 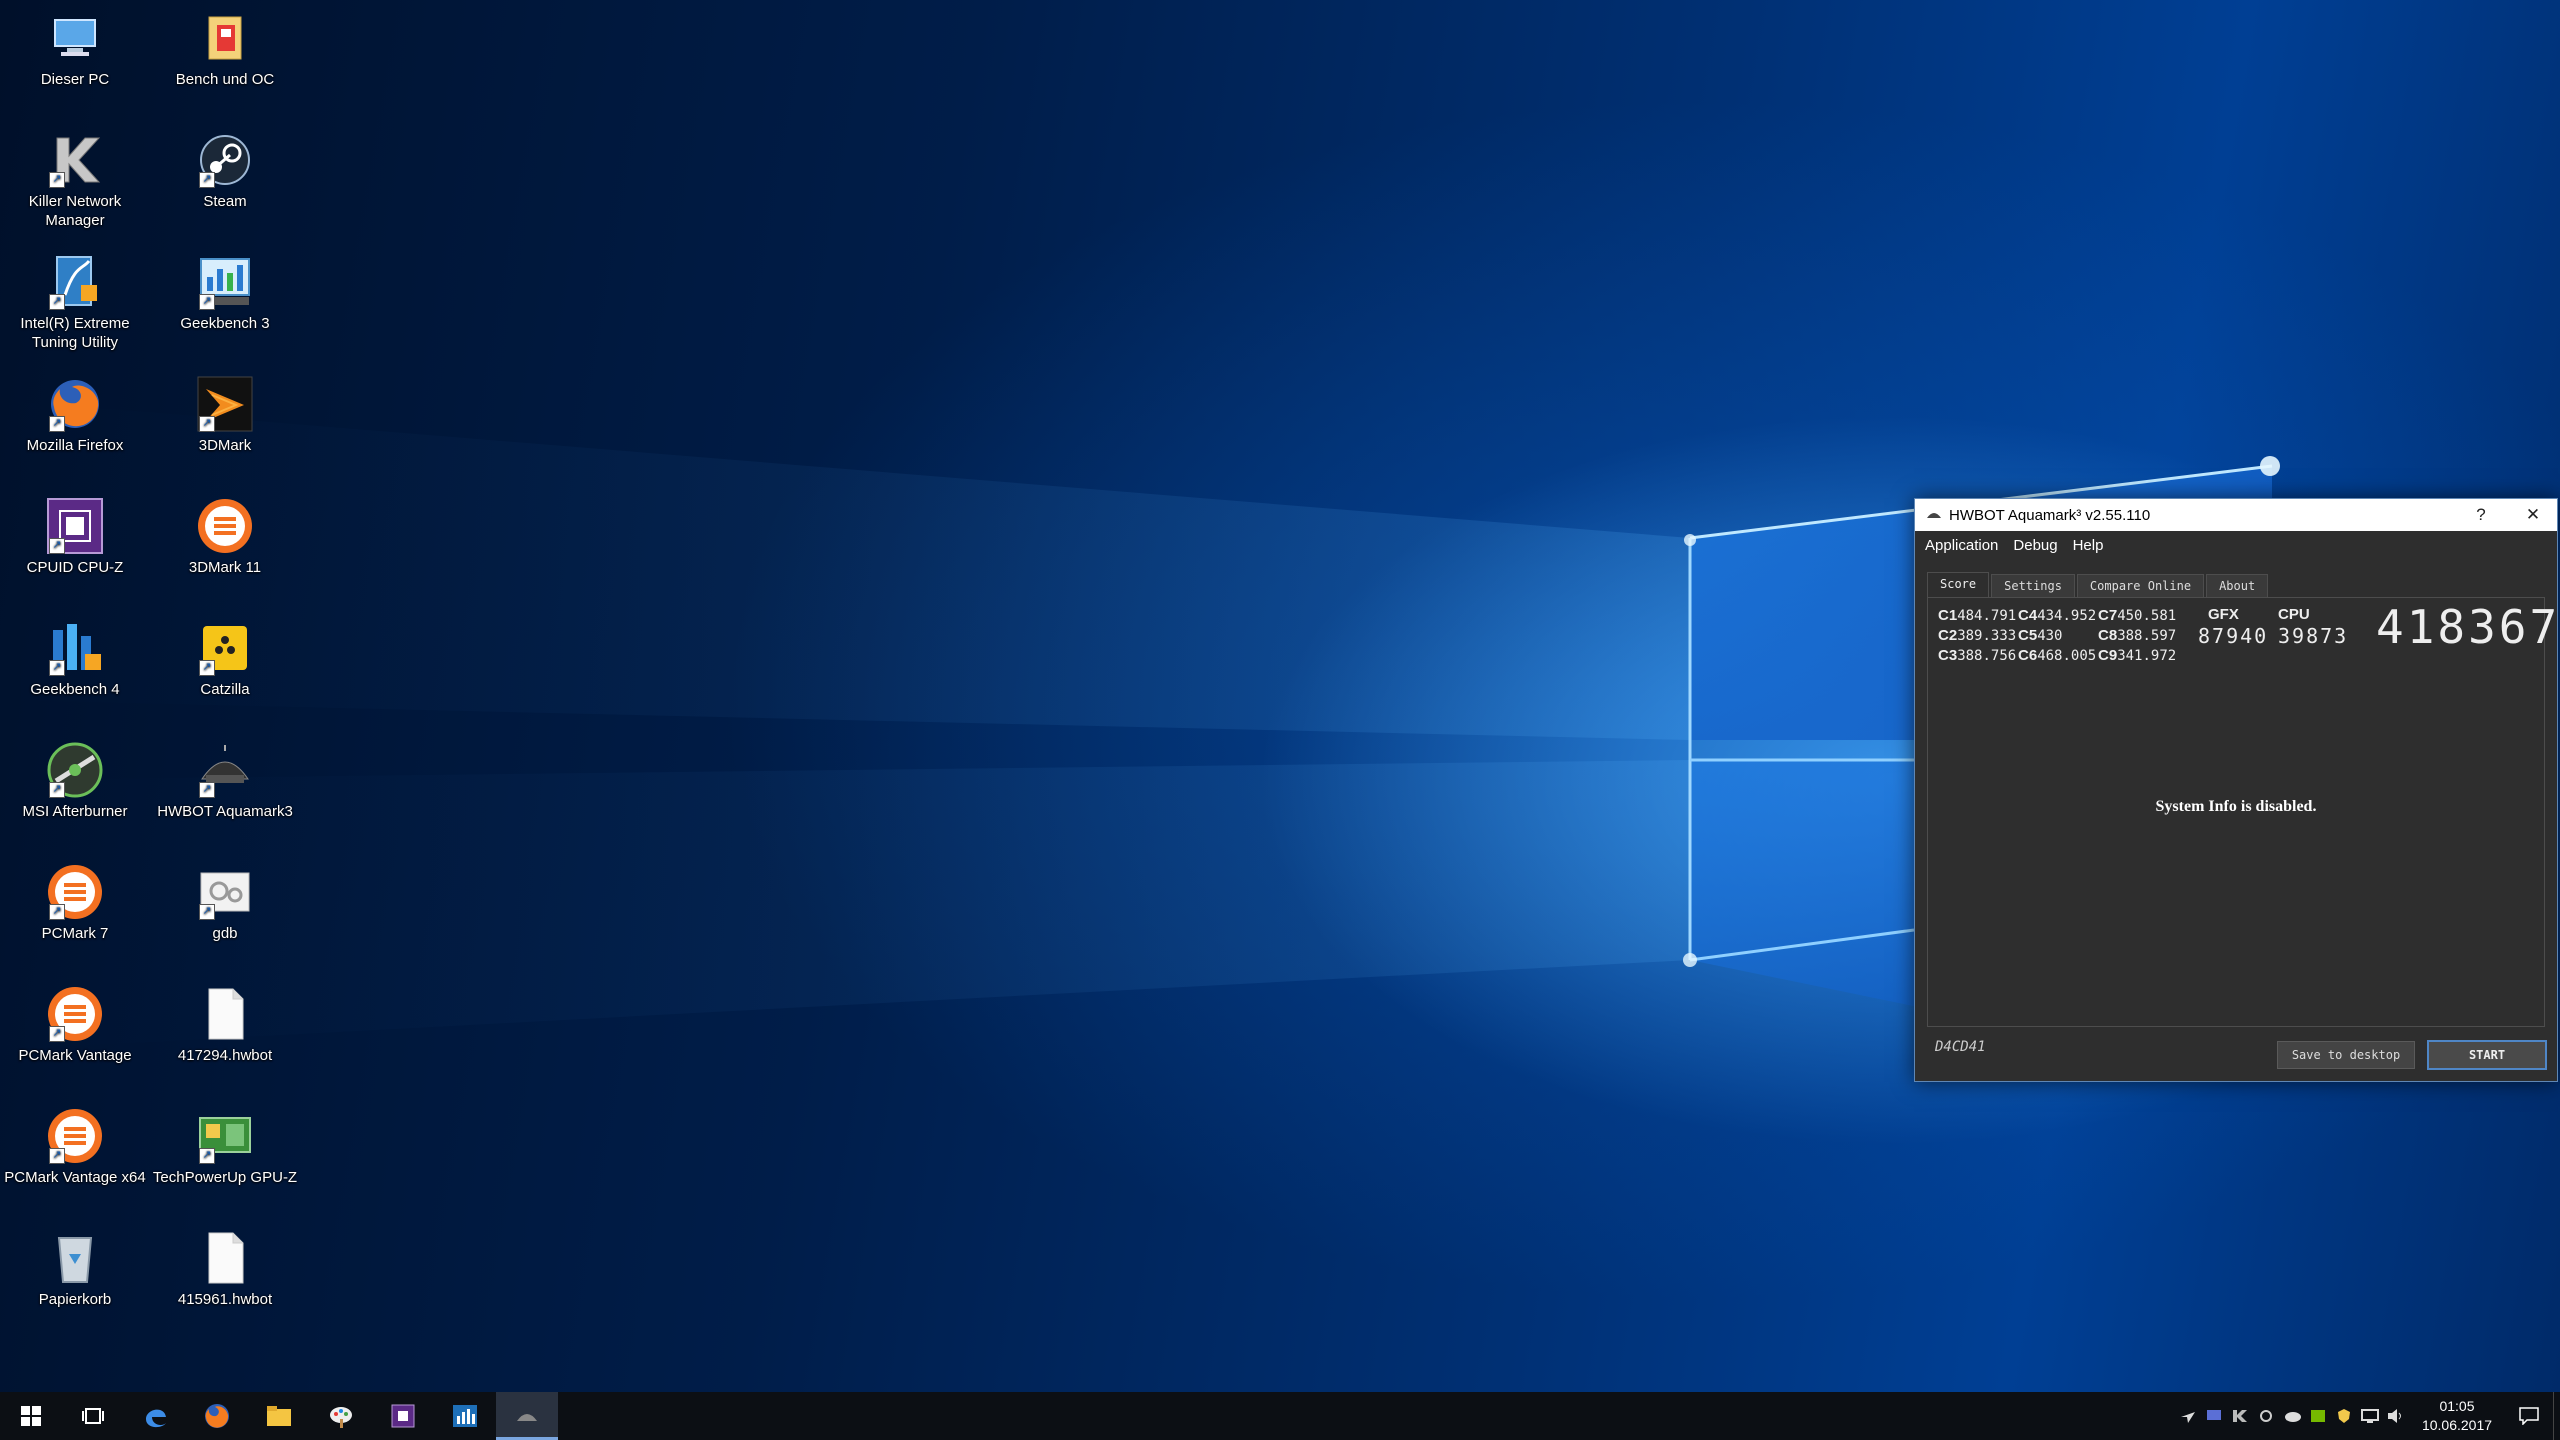 What do you see at coordinates (225, 526) in the screenshot?
I see `3dmark11-icon` at bounding box center [225, 526].